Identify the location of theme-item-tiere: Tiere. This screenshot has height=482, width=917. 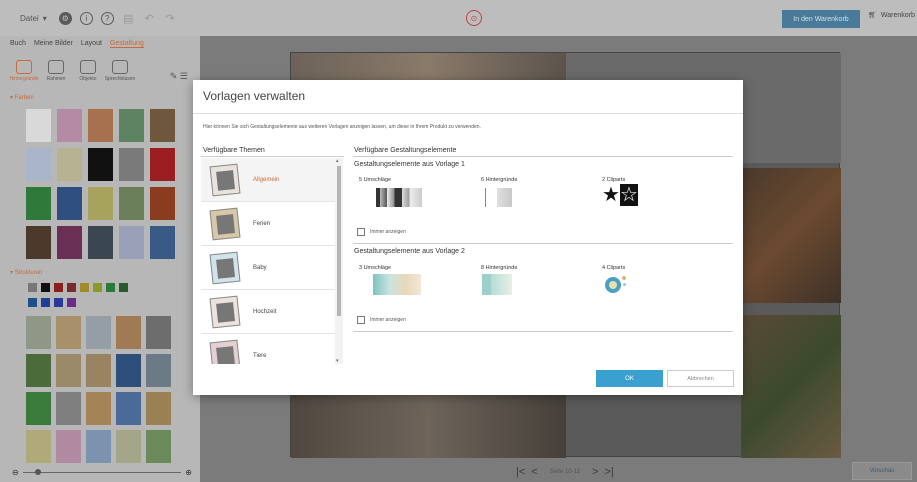
(268, 349).